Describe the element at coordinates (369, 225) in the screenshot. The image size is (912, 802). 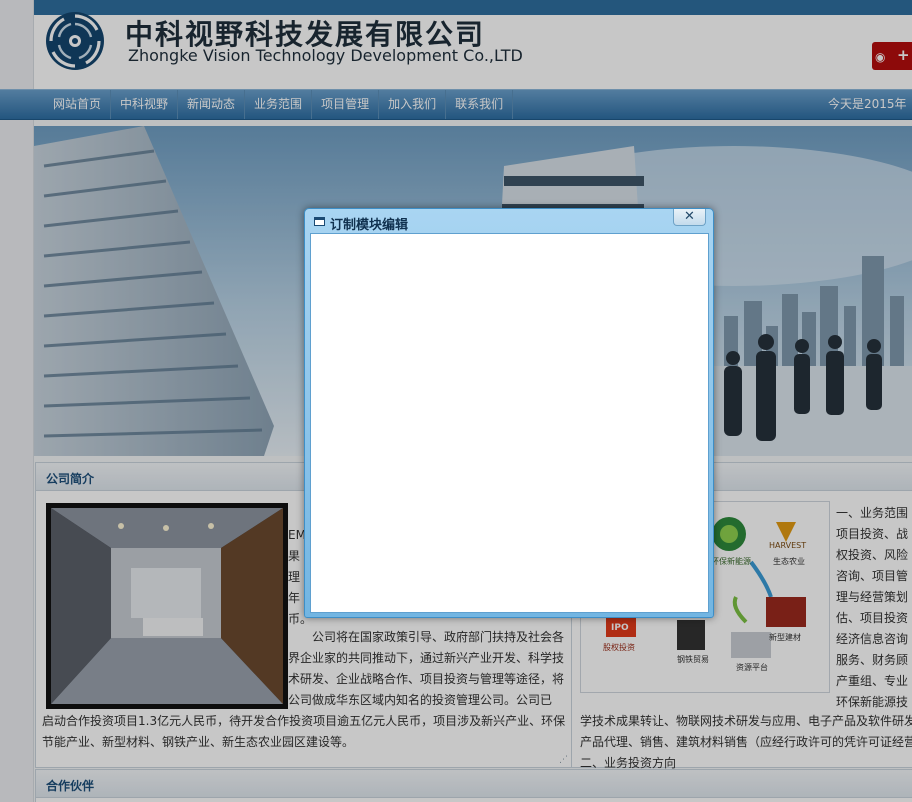
I see `dialog-title: 订制模块编辑` at that location.